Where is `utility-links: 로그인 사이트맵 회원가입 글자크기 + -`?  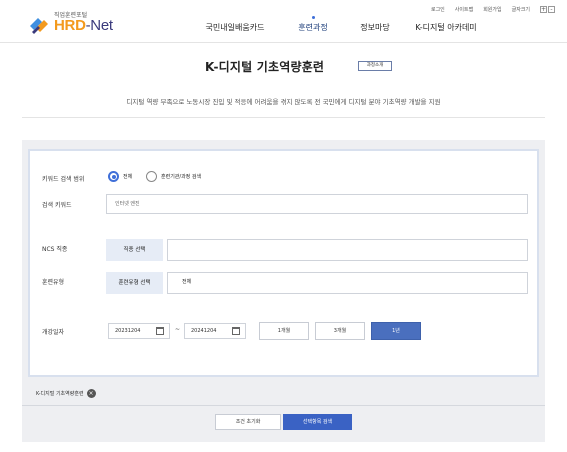 utility-links: 로그인 사이트맵 회원가입 글자크기 + - is located at coordinates (493, 9).